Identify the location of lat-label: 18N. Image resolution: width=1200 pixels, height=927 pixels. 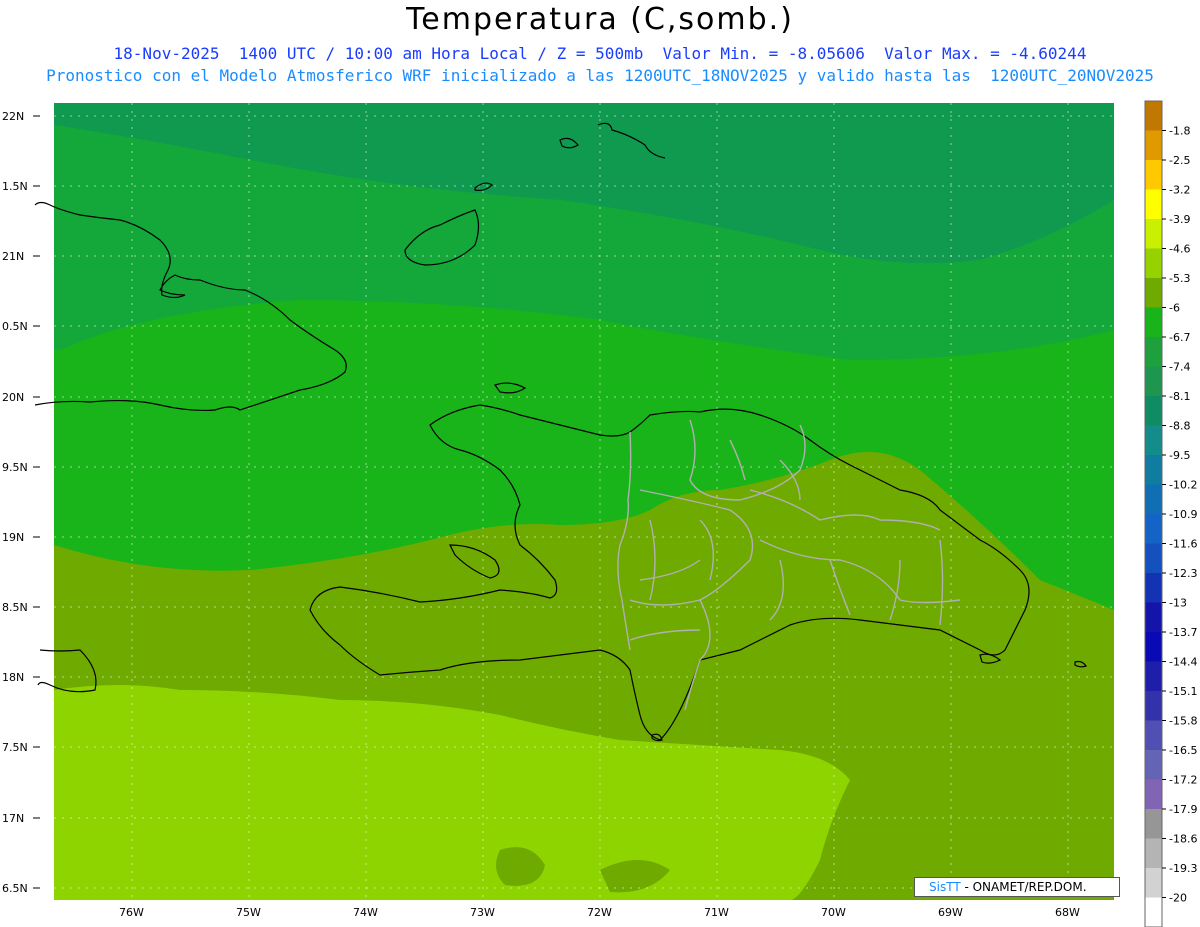
(13, 677).